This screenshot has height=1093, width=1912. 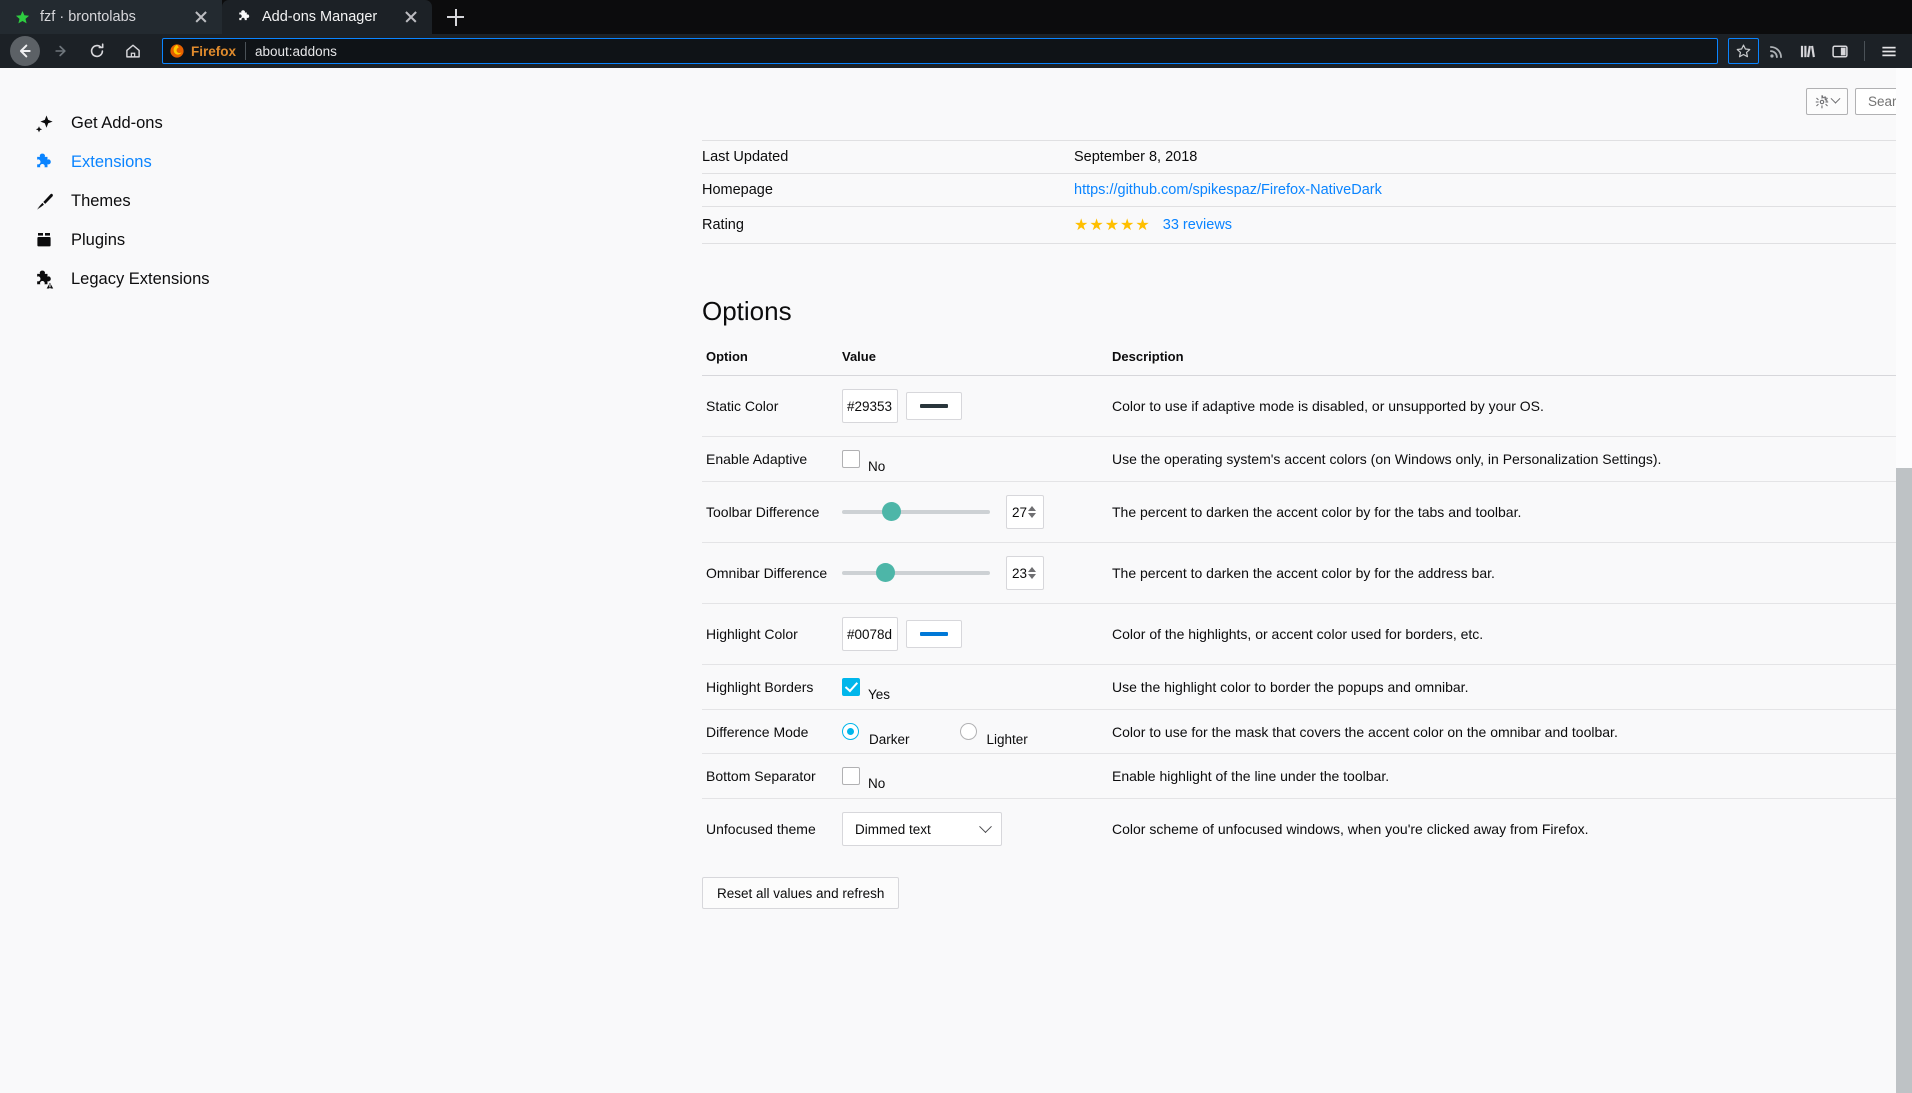 What do you see at coordinates (1822, 101) in the screenshot?
I see `gear-icon` at bounding box center [1822, 101].